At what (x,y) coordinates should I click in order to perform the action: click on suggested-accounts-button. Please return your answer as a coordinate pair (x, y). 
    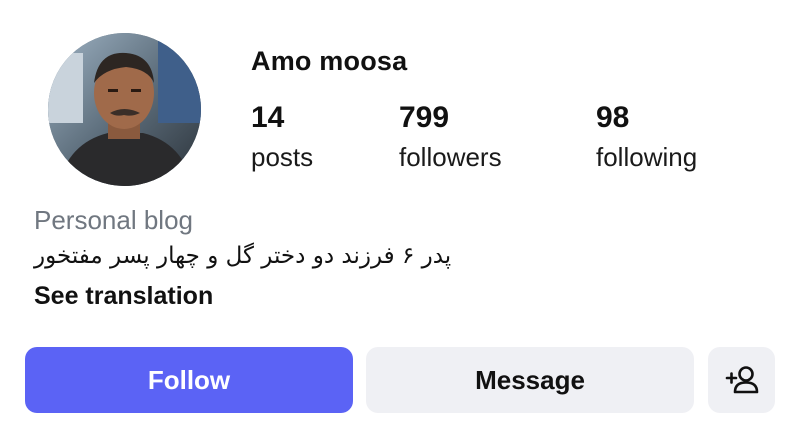
    Looking at the image, I should click on (741, 380).